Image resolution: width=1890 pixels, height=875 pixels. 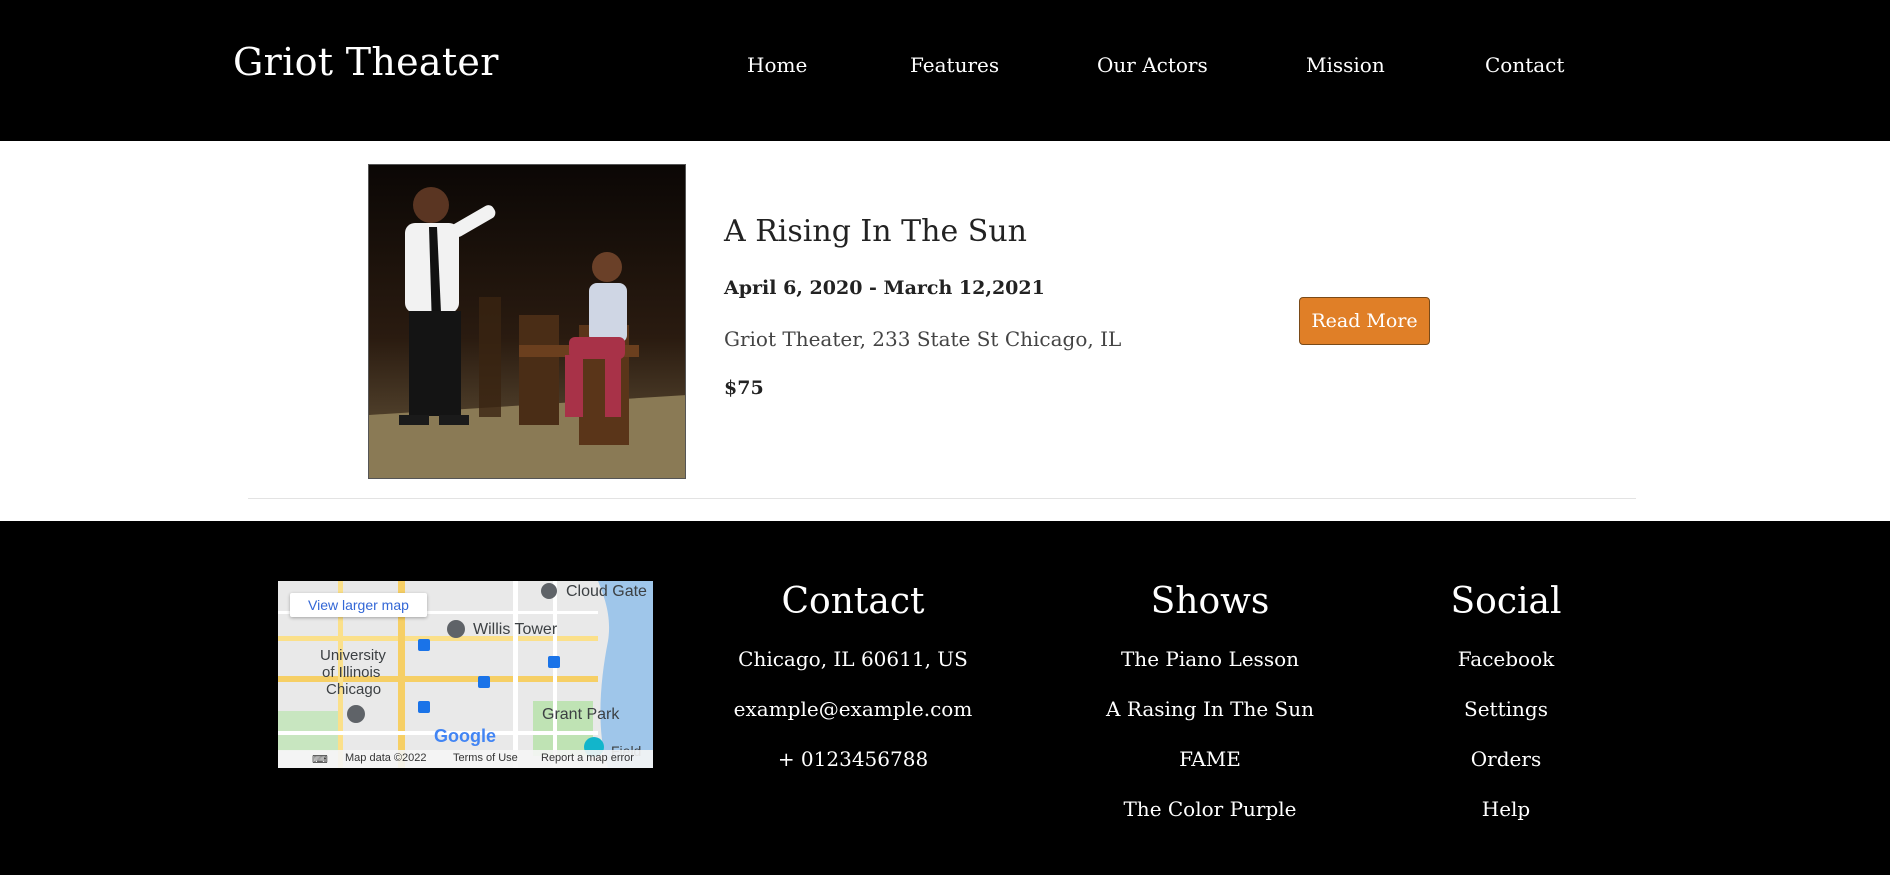 What do you see at coordinates (1506, 769) in the screenshot?
I see `social-link-orders: Orders` at bounding box center [1506, 769].